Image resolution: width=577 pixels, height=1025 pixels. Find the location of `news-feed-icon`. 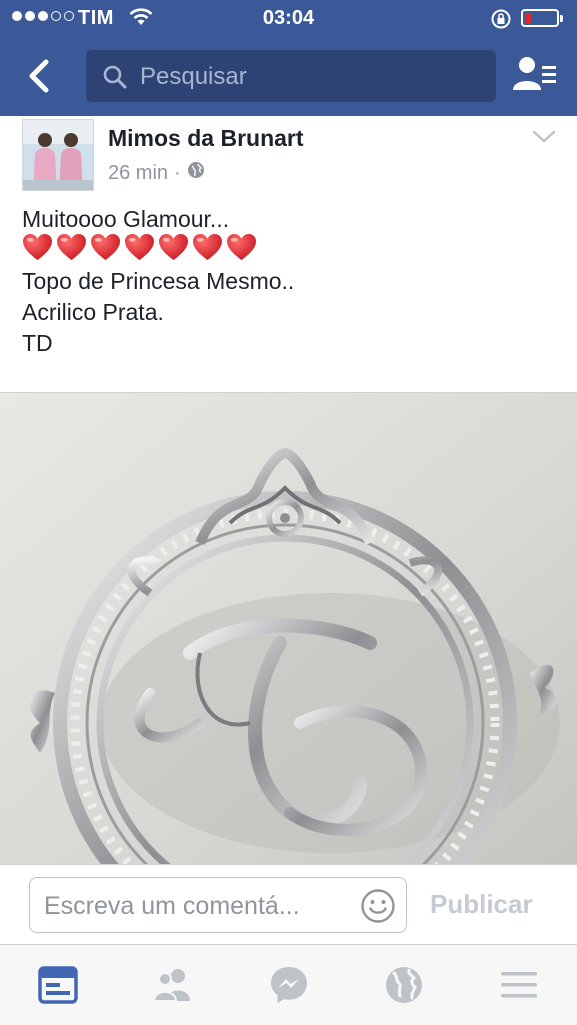

news-feed-icon is located at coordinates (58, 985).